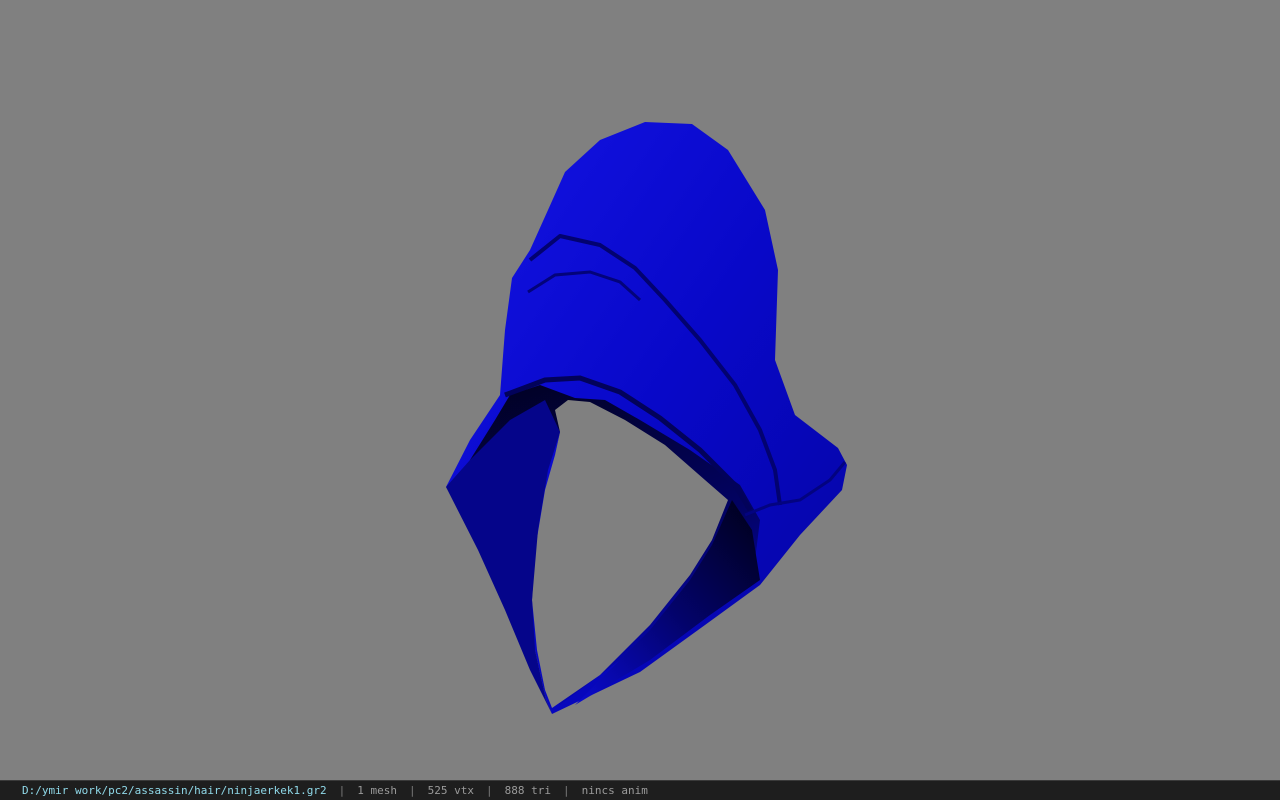 The width and height of the screenshot is (1280, 800). Describe the element at coordinates (527, 790) in the screenshot. I see `triangle-count: 888 tri` at that location.